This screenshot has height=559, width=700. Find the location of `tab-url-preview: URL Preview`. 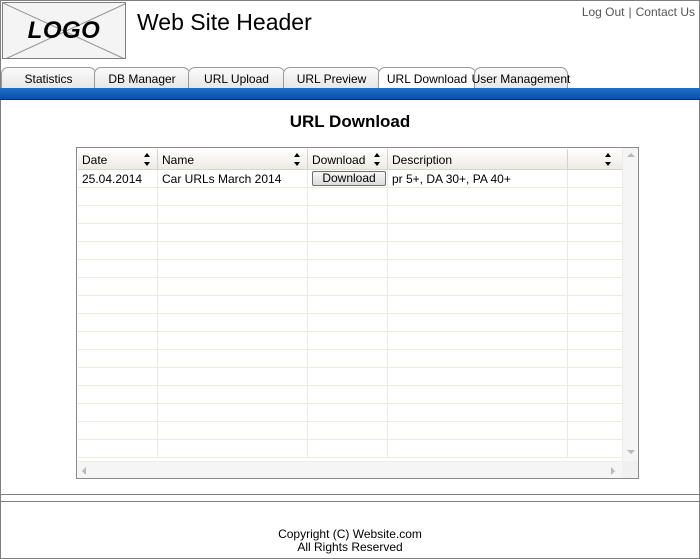

tab-url-preview: URL Preview is located at coordinates (331, 78).